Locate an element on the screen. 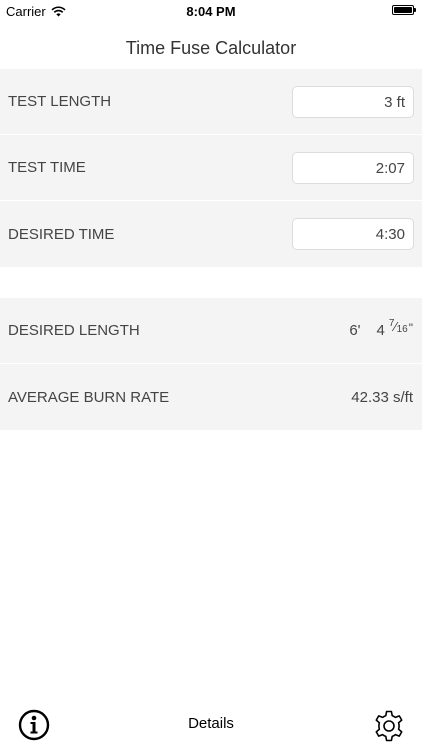  test-time-label: TEST TIME is located at coordinates (47, 167).